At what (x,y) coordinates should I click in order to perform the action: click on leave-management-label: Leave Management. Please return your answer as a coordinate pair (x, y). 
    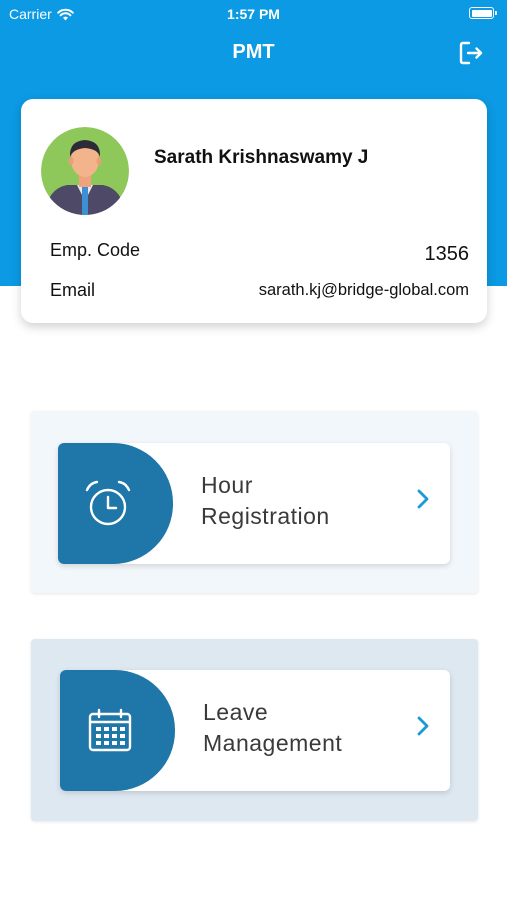
    Looking at the image, I should click on (272, 728).